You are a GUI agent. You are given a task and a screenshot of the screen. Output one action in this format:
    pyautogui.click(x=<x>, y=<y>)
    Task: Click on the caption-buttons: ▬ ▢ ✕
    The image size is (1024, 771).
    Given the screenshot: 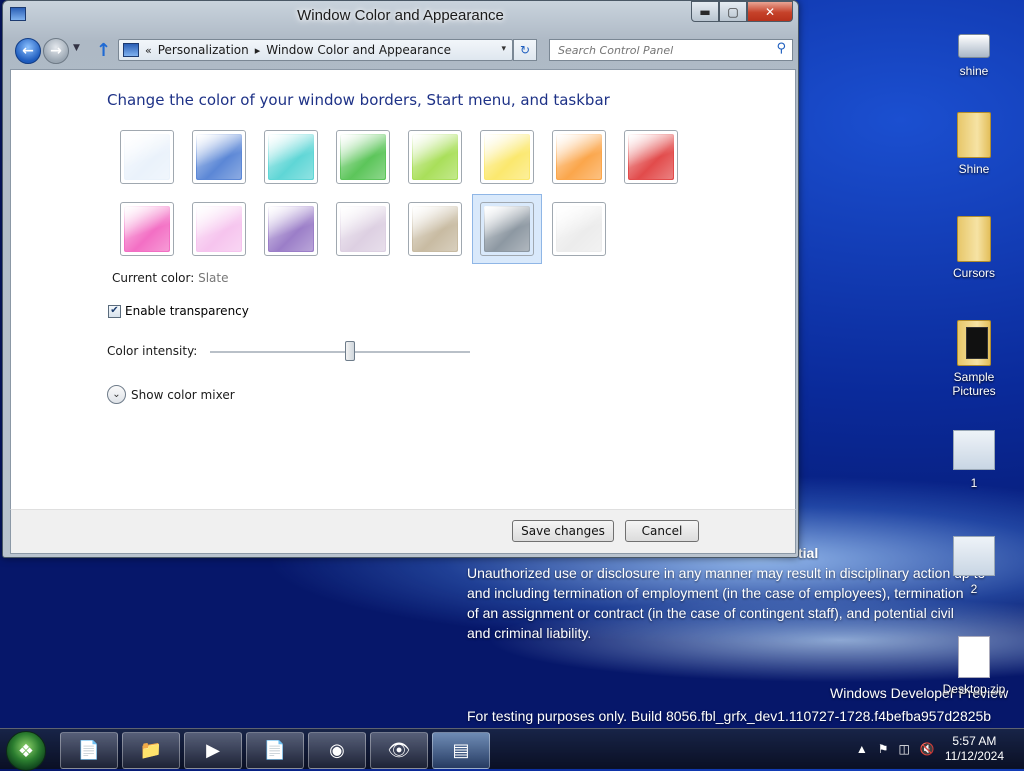 What is the action you would take?
    pyautogui.click(x=742, y=11)
    